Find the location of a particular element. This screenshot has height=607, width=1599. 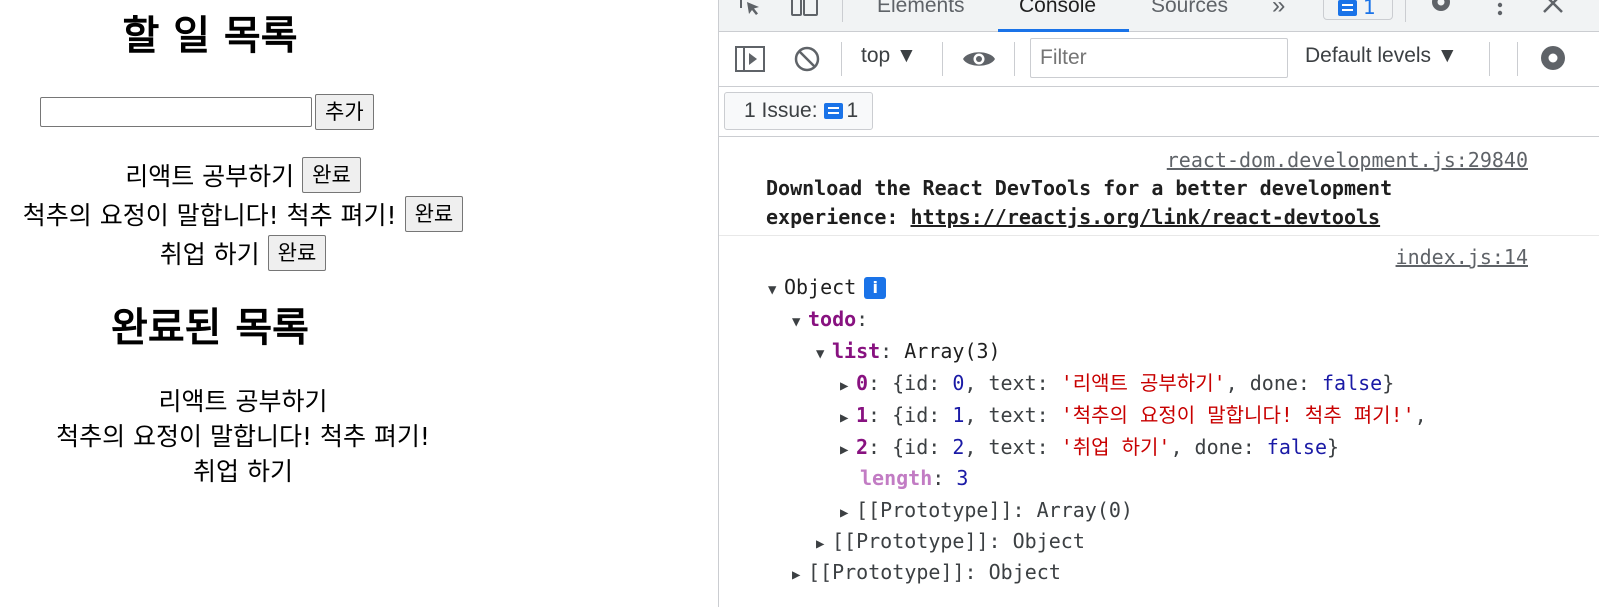

source-link: react-dom.development.js:29840 is located at coordinates (1347, 160).